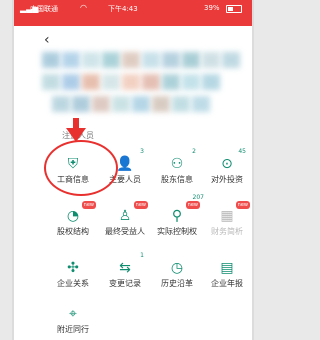 The image size is (320, 340). Describe the element at coordinates (198, 197) in the screenshot. I see `count-actual-controller: 207` at that location.